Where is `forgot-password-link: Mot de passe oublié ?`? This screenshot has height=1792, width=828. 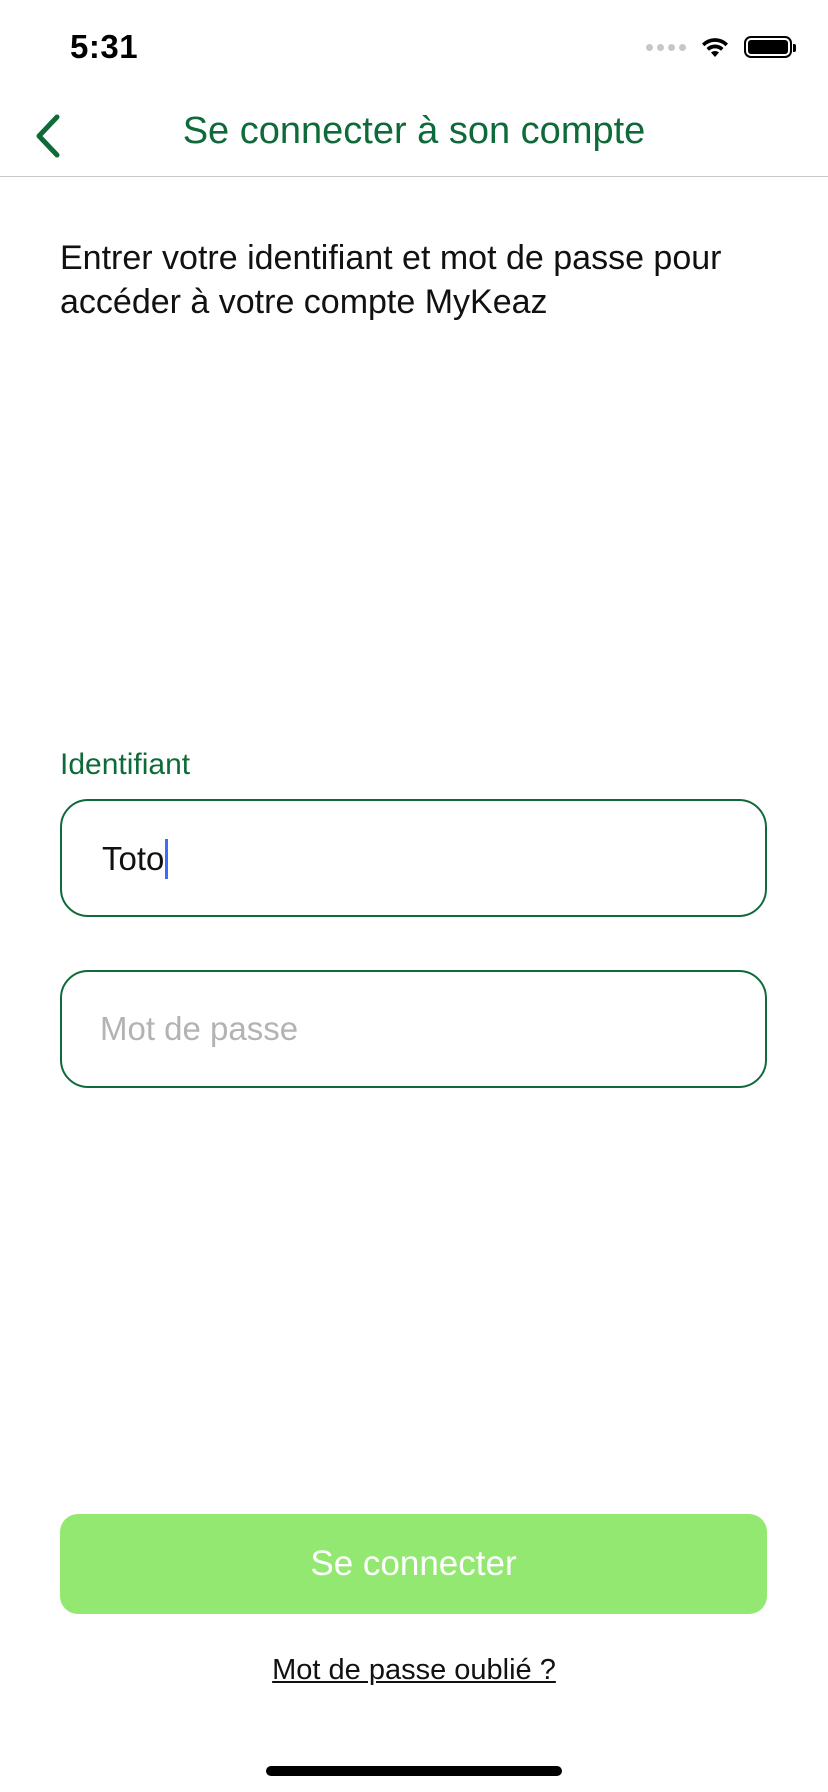 forgot-password-link: Mot de passe oublié ? is located at coordinates (414, 1670).